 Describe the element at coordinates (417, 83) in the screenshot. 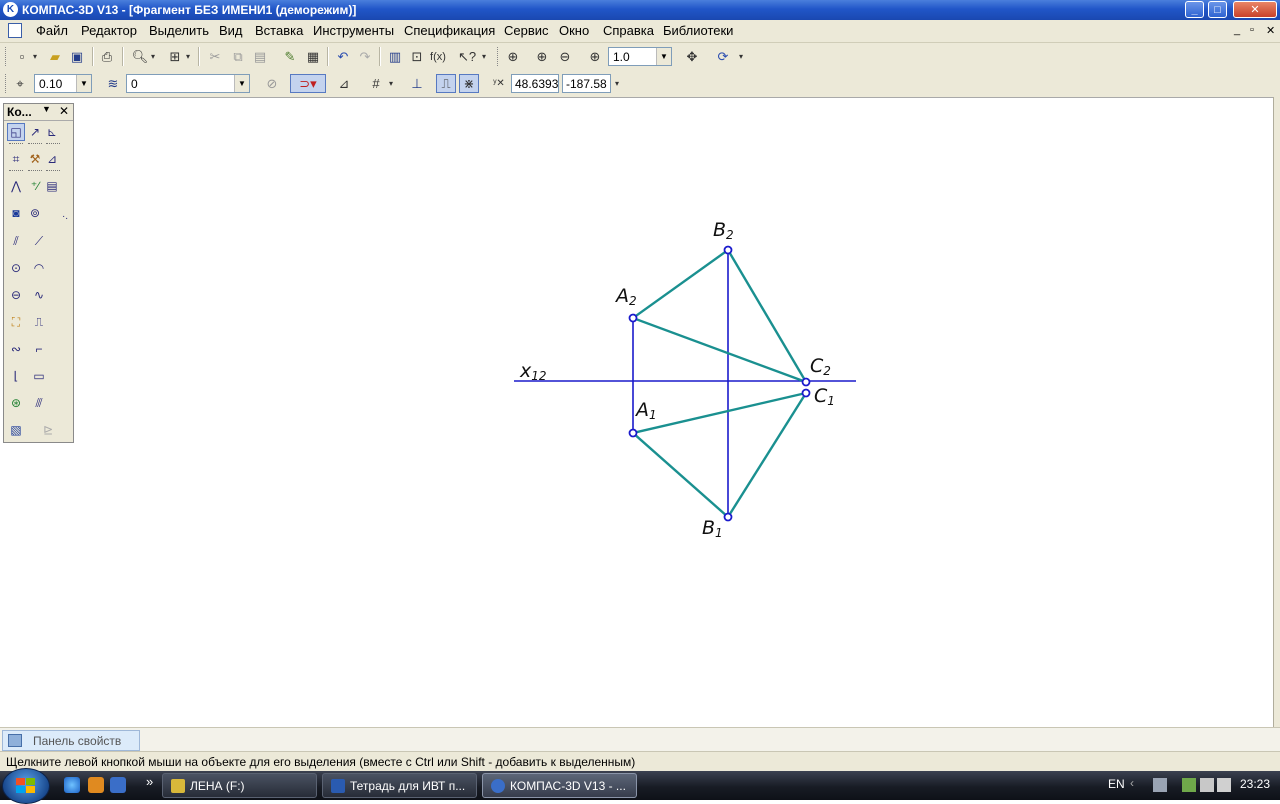

I see `local-cs-icon: ⊥` at that location.